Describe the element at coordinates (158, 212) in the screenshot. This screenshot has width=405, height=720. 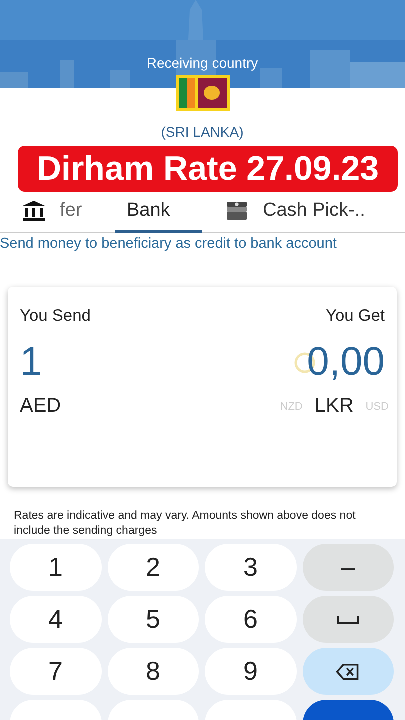
I see `tab: Bank` at that location.